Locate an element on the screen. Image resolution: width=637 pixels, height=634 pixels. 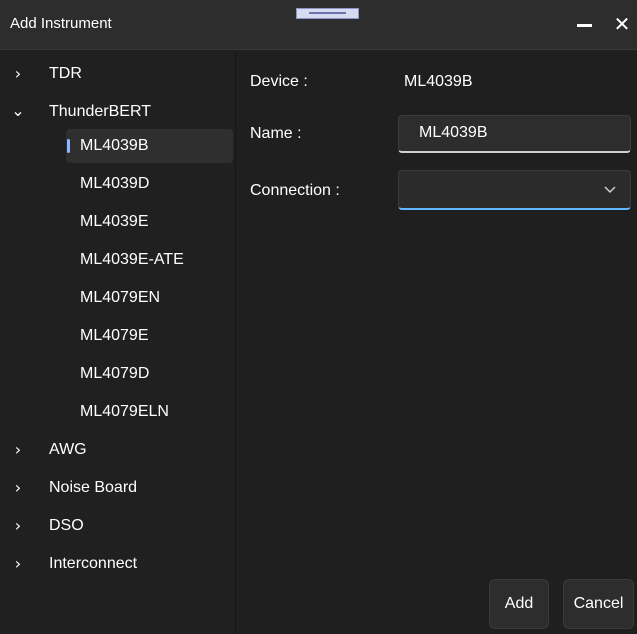
connection-select is located at coordinates (514, 190).